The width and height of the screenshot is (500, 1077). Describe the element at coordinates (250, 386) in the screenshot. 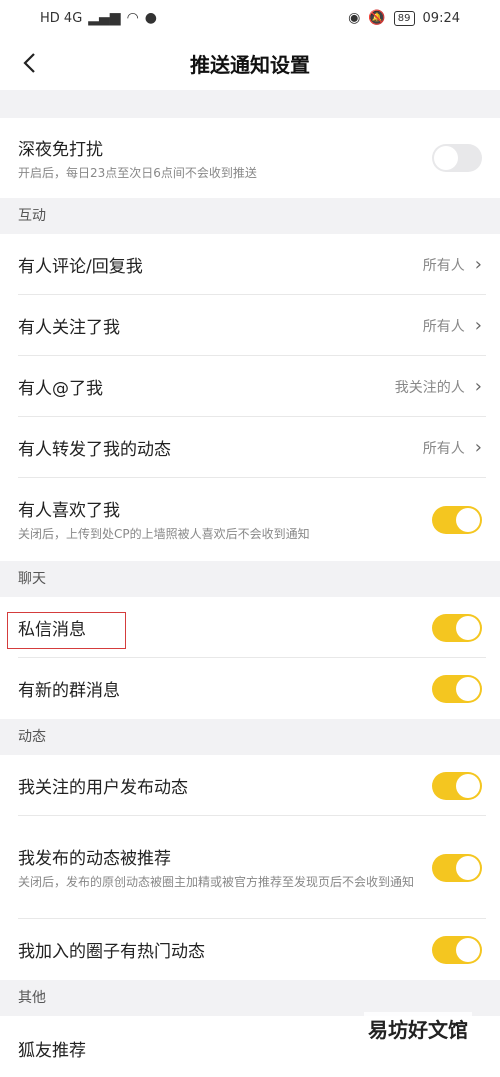

I see `row-mention: 有人@了我 我关注的人 ›` at that location.